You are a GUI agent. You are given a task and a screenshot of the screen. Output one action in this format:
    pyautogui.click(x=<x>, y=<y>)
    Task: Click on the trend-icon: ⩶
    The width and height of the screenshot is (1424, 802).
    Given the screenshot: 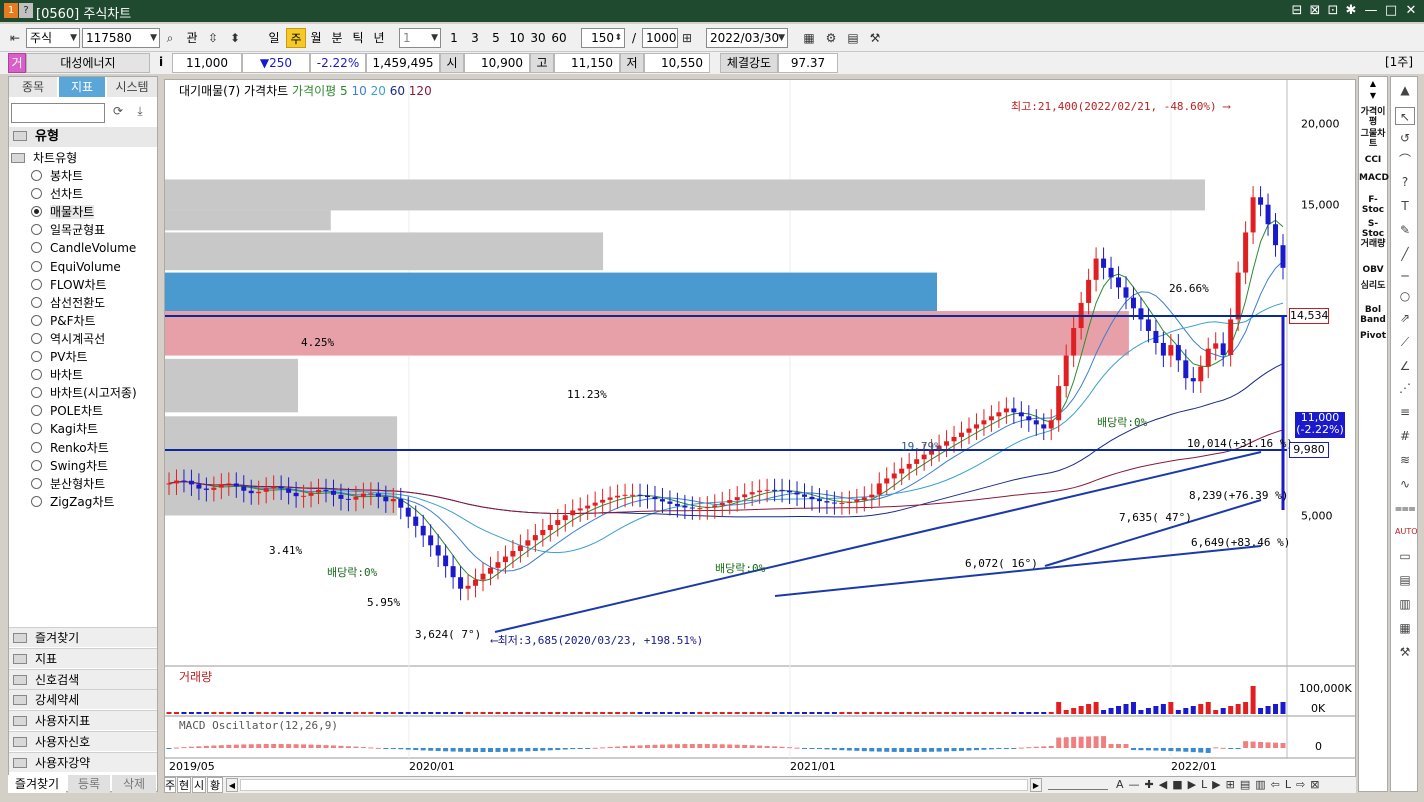 What is the action you would take?
    pyautogui.click(x=1405, y=508)
    